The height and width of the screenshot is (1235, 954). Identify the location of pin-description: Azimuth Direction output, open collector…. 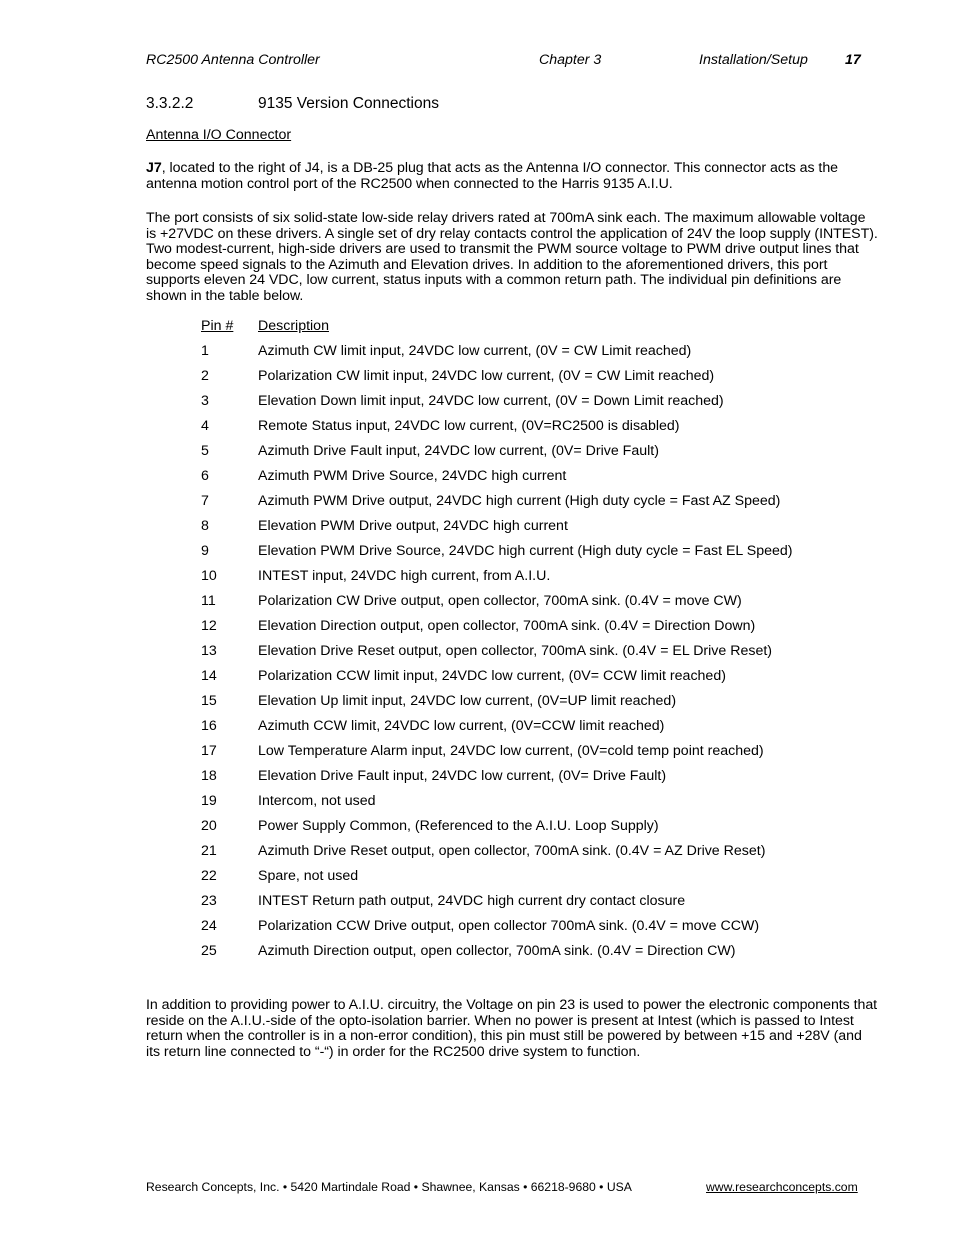
(497, 951).